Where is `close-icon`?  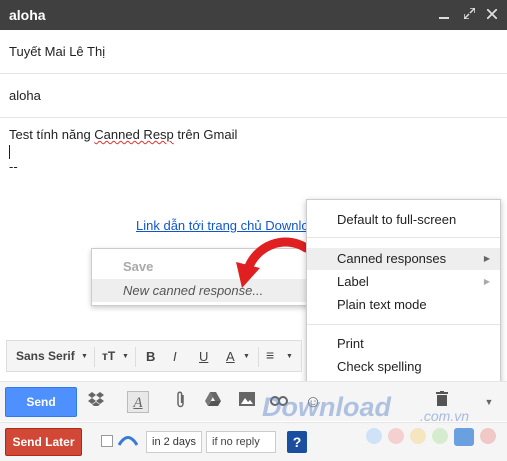 close-icon is located at coordinates (492, 15).